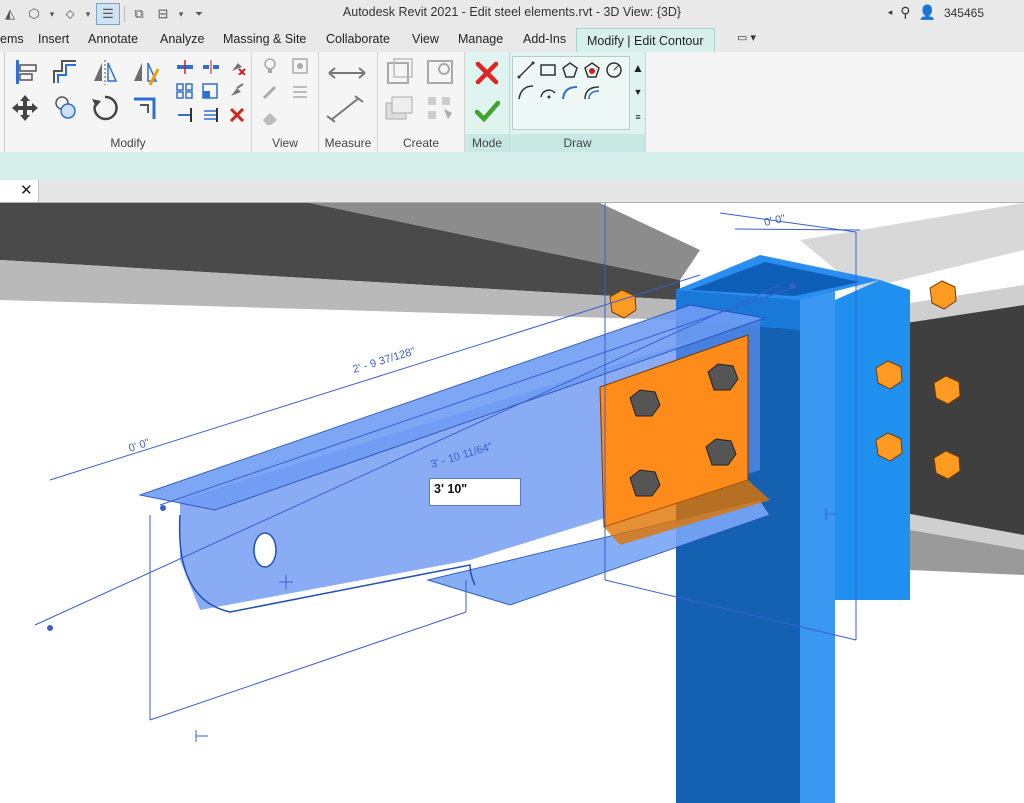  I want to click on panel-label-create: Create, so click(421, 143).